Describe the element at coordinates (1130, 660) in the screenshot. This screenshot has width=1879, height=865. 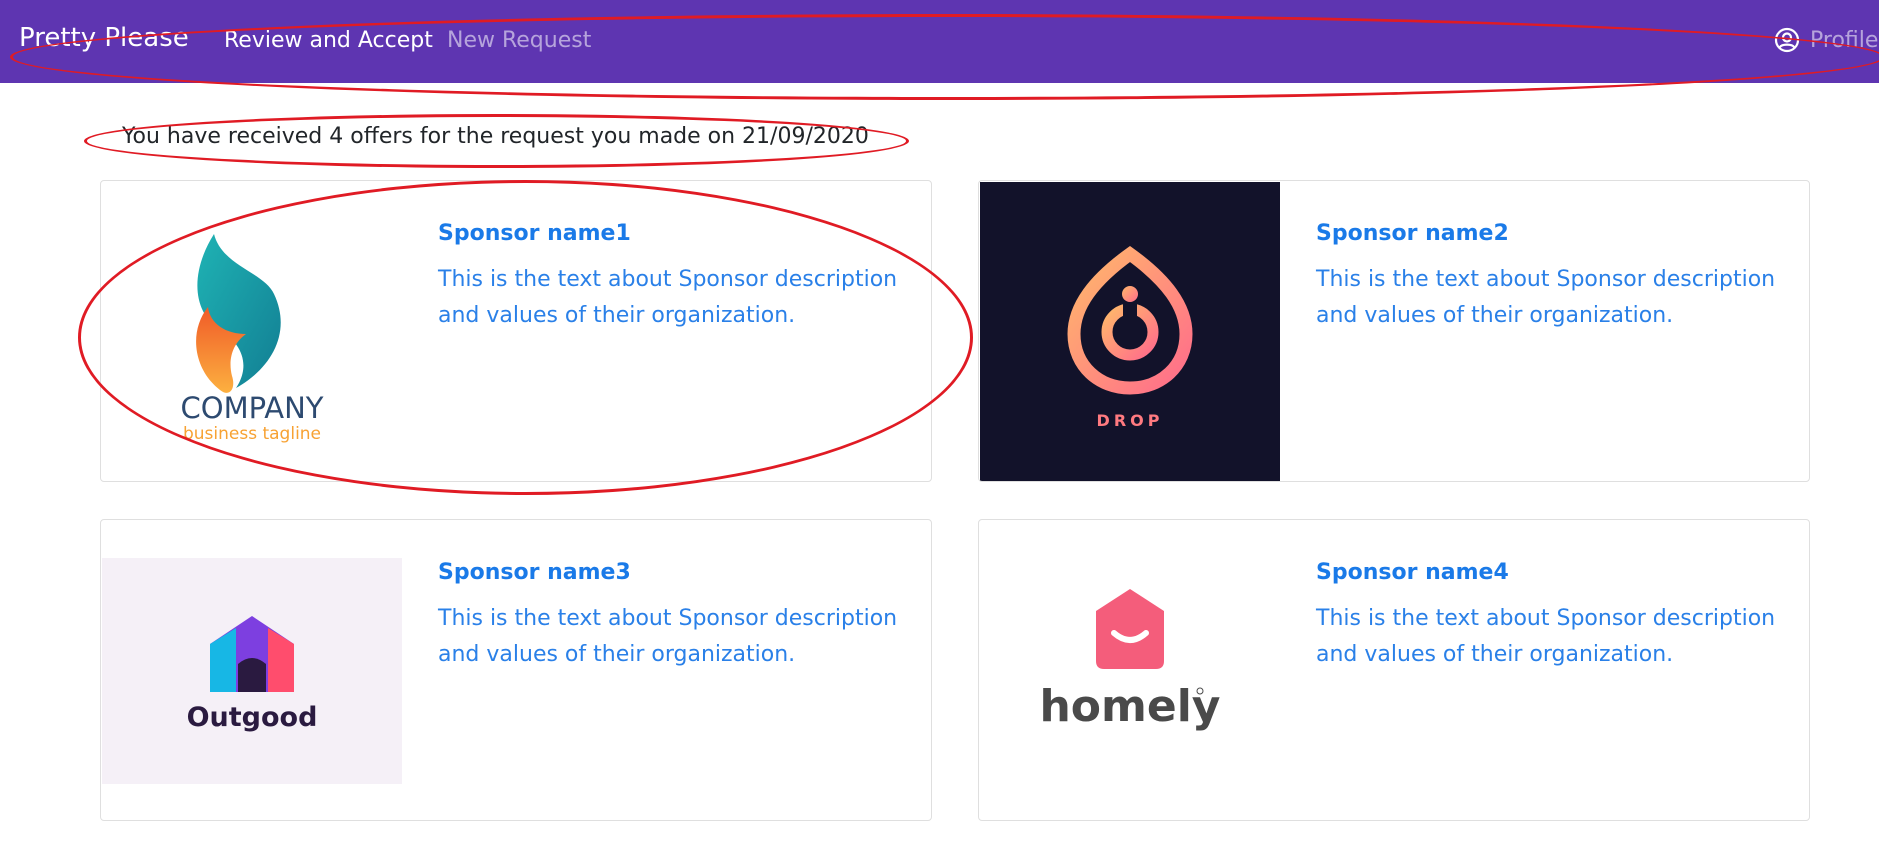
I see `smile-house-logo-icon: homely` at that location.